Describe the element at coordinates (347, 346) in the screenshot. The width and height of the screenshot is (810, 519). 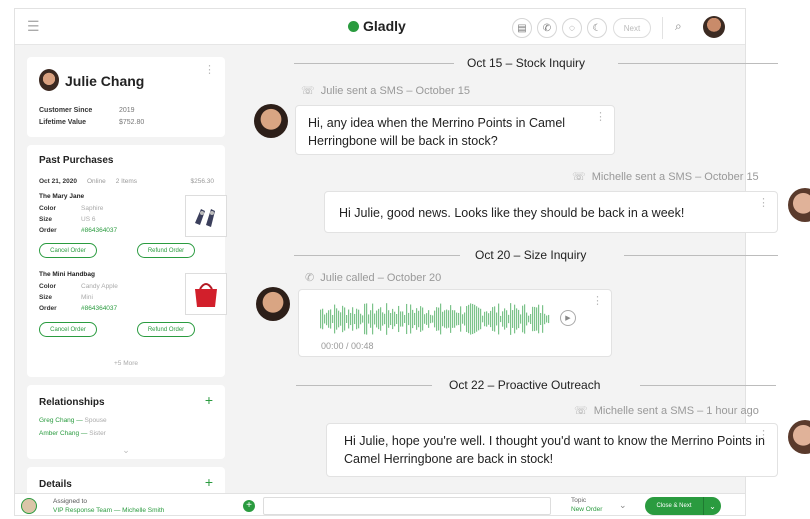
I see `call-duration: 00:00 / 00:48` at that location.